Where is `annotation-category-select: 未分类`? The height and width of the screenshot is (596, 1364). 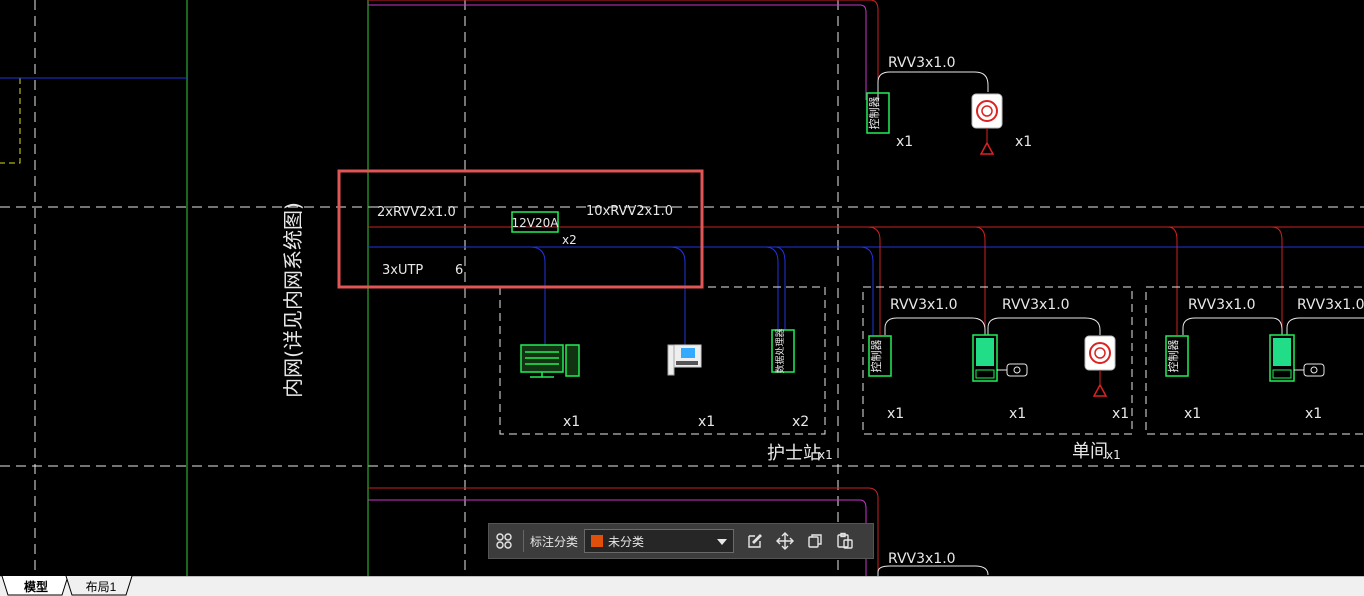
annotation-category-select: 未分类 is located at coordinates (659, 541).